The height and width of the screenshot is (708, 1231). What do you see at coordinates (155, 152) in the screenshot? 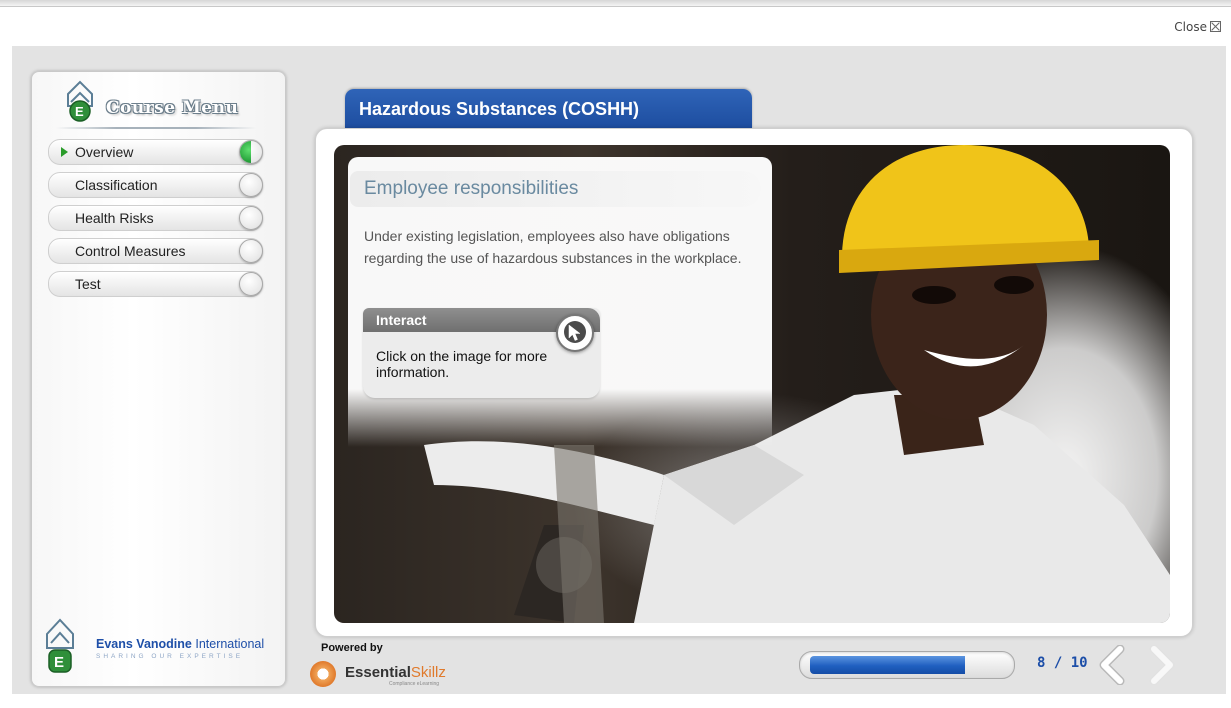
I see `menu-item-overview: Overview` at bounding box center [155, 152].